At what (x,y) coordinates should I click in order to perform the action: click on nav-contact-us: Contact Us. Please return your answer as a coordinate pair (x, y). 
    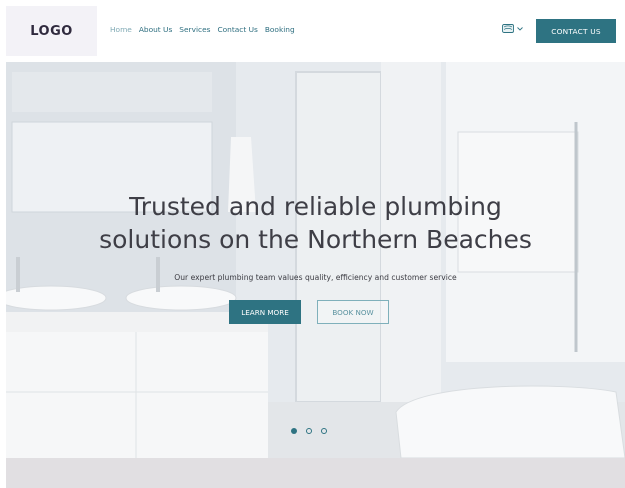
    Looking at the image, I should click on (237, 29).